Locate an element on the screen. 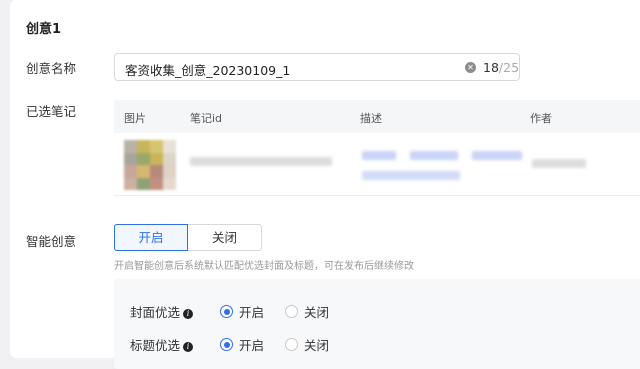 The width and height of the screenshot is (640, 369). close-circle-icon: ✕ is located at coordinates (470, 67).